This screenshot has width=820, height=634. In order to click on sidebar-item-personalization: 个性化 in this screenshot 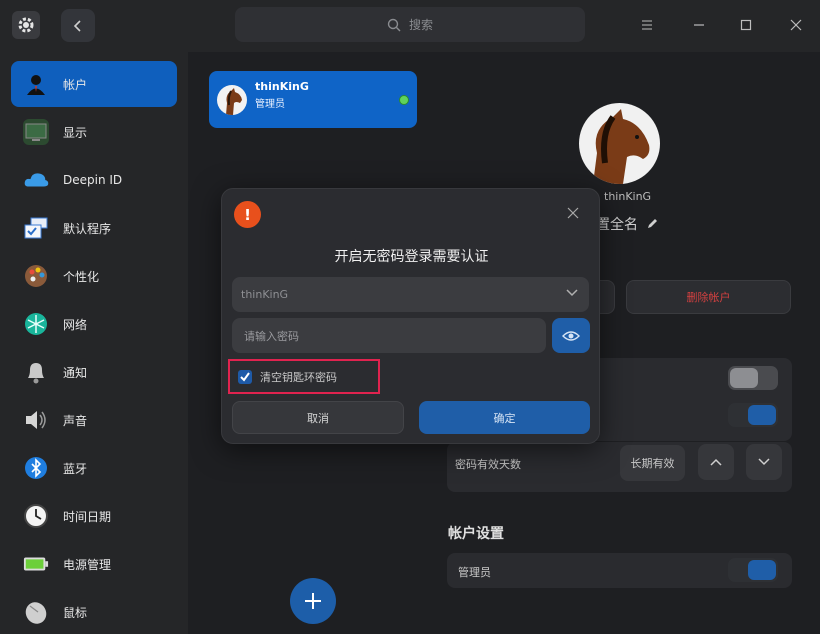, I will do `click(94, 276)`.